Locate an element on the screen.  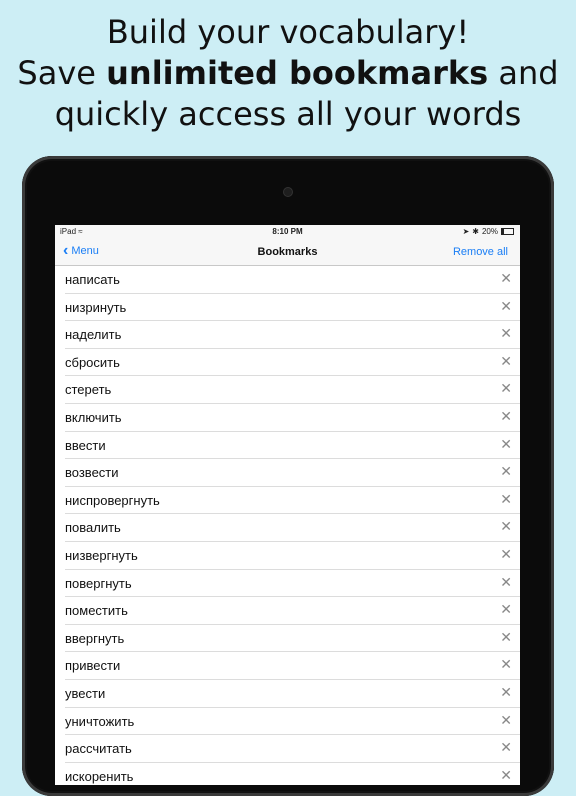
list-item: низвергнуть ✕ is located at coordinates (292, 556).